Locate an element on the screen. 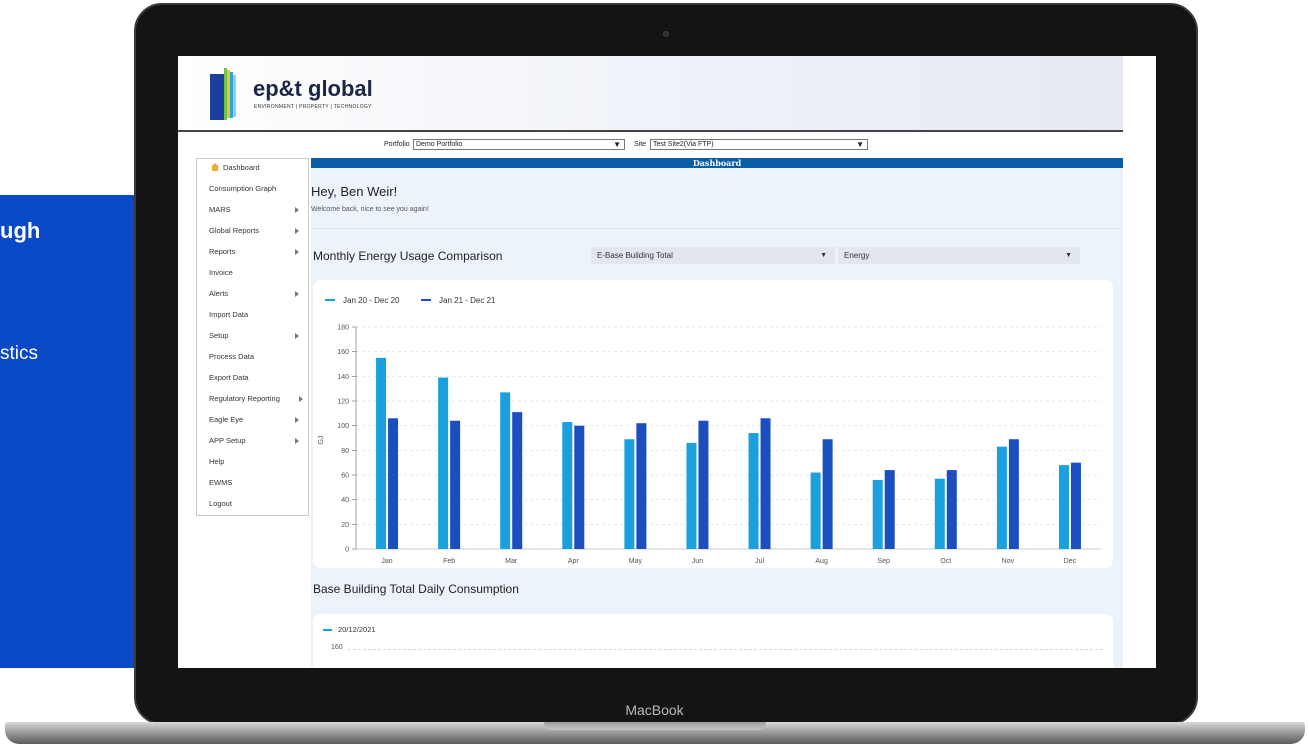  x-tick-label: Jan is located at coordinates (386, 561).